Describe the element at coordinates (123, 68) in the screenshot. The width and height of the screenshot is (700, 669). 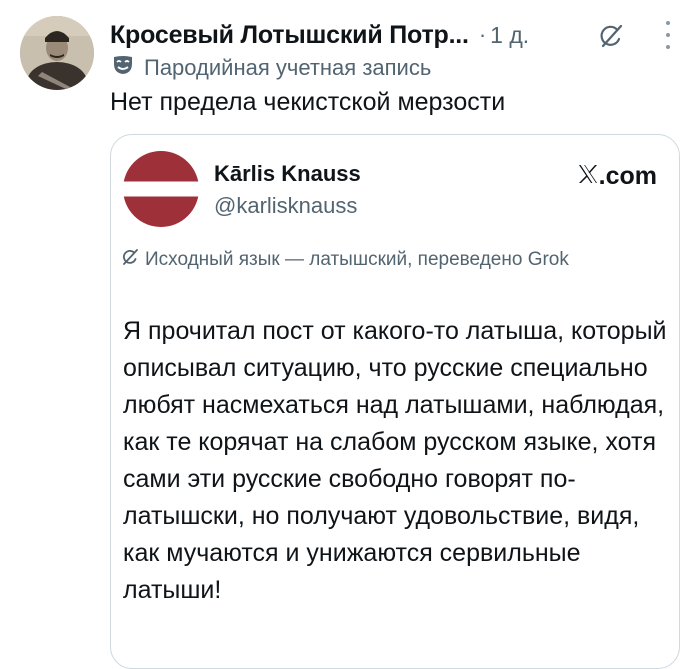
I see `theater-mask-icon` at that location.